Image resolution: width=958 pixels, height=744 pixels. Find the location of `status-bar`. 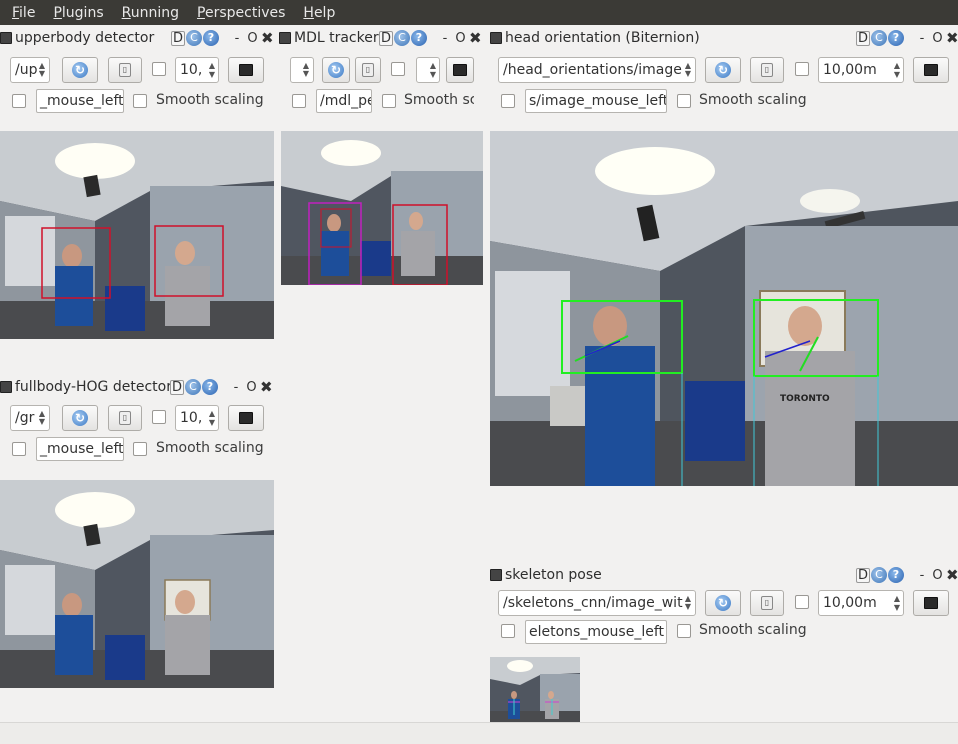

status-bar is located at coordinates (479, 733).